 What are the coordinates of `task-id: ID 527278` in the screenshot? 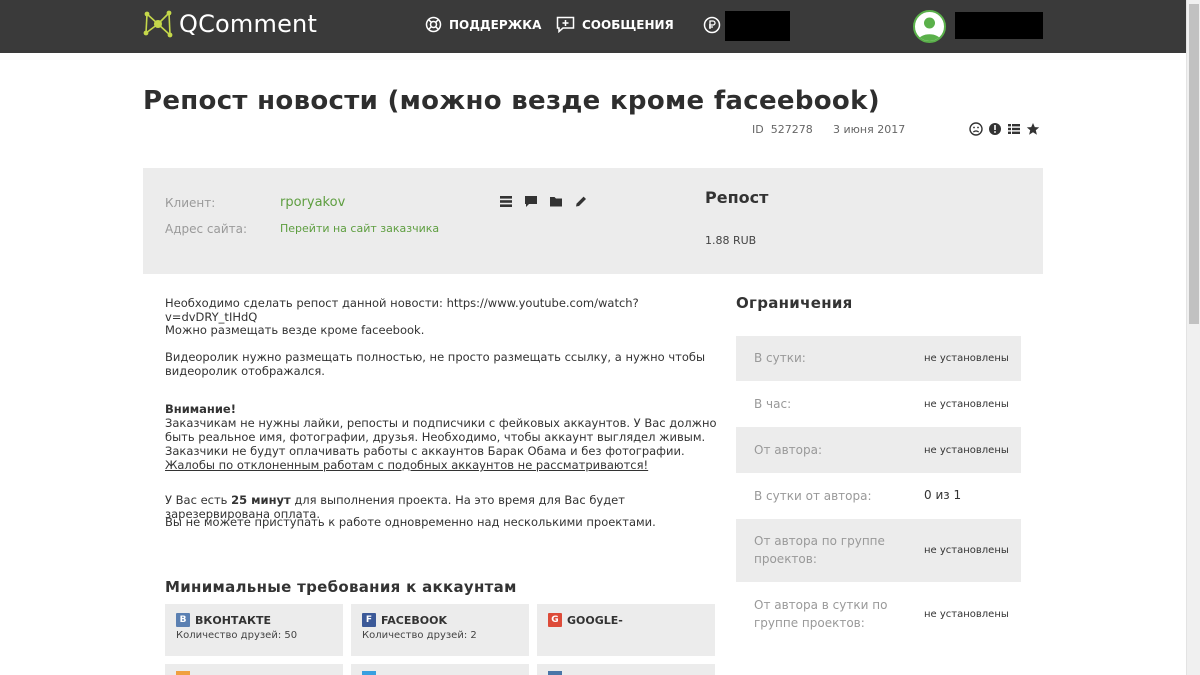 It's located at (782, 129).